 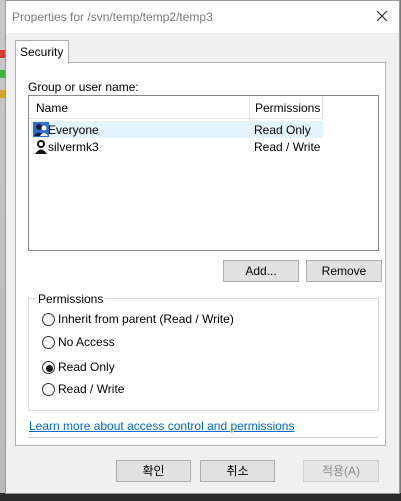 I want to click on list-row-silvermk3: silvermk3 Read / Write, so click(x=177, y=146).